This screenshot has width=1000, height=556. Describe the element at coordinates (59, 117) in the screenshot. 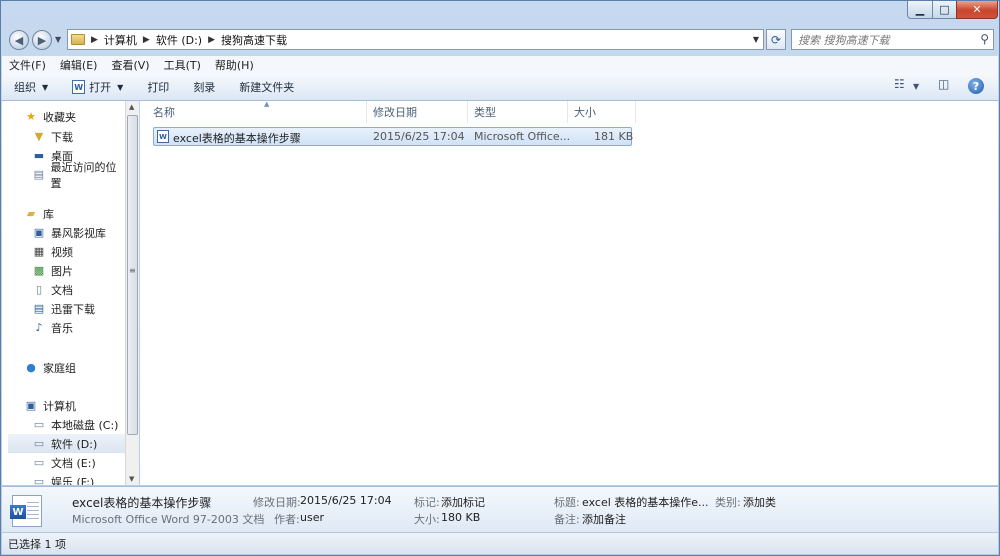

I see `nav-favorites-label: 收藏夹` at that location.